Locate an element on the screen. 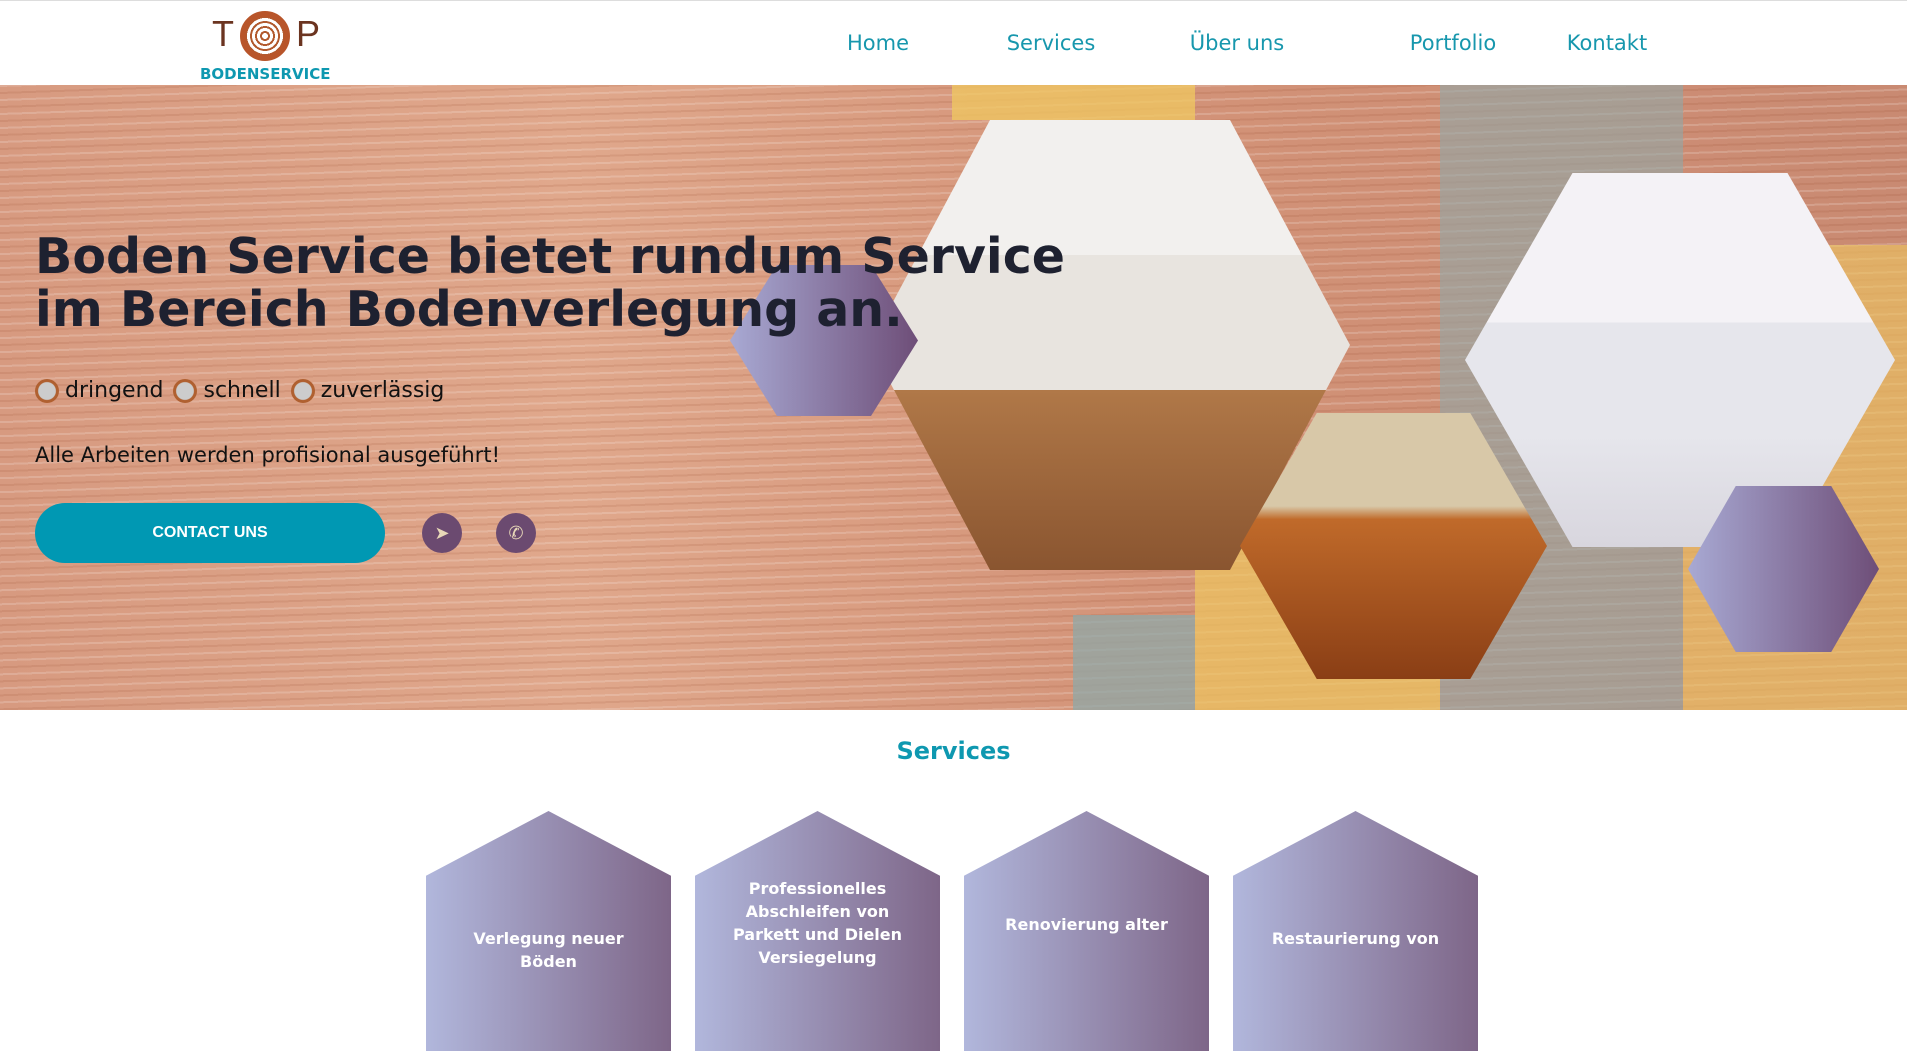 The image size is (1907, 1051). whatsapp-icon: ✆ is located at coordinates (516, 533).